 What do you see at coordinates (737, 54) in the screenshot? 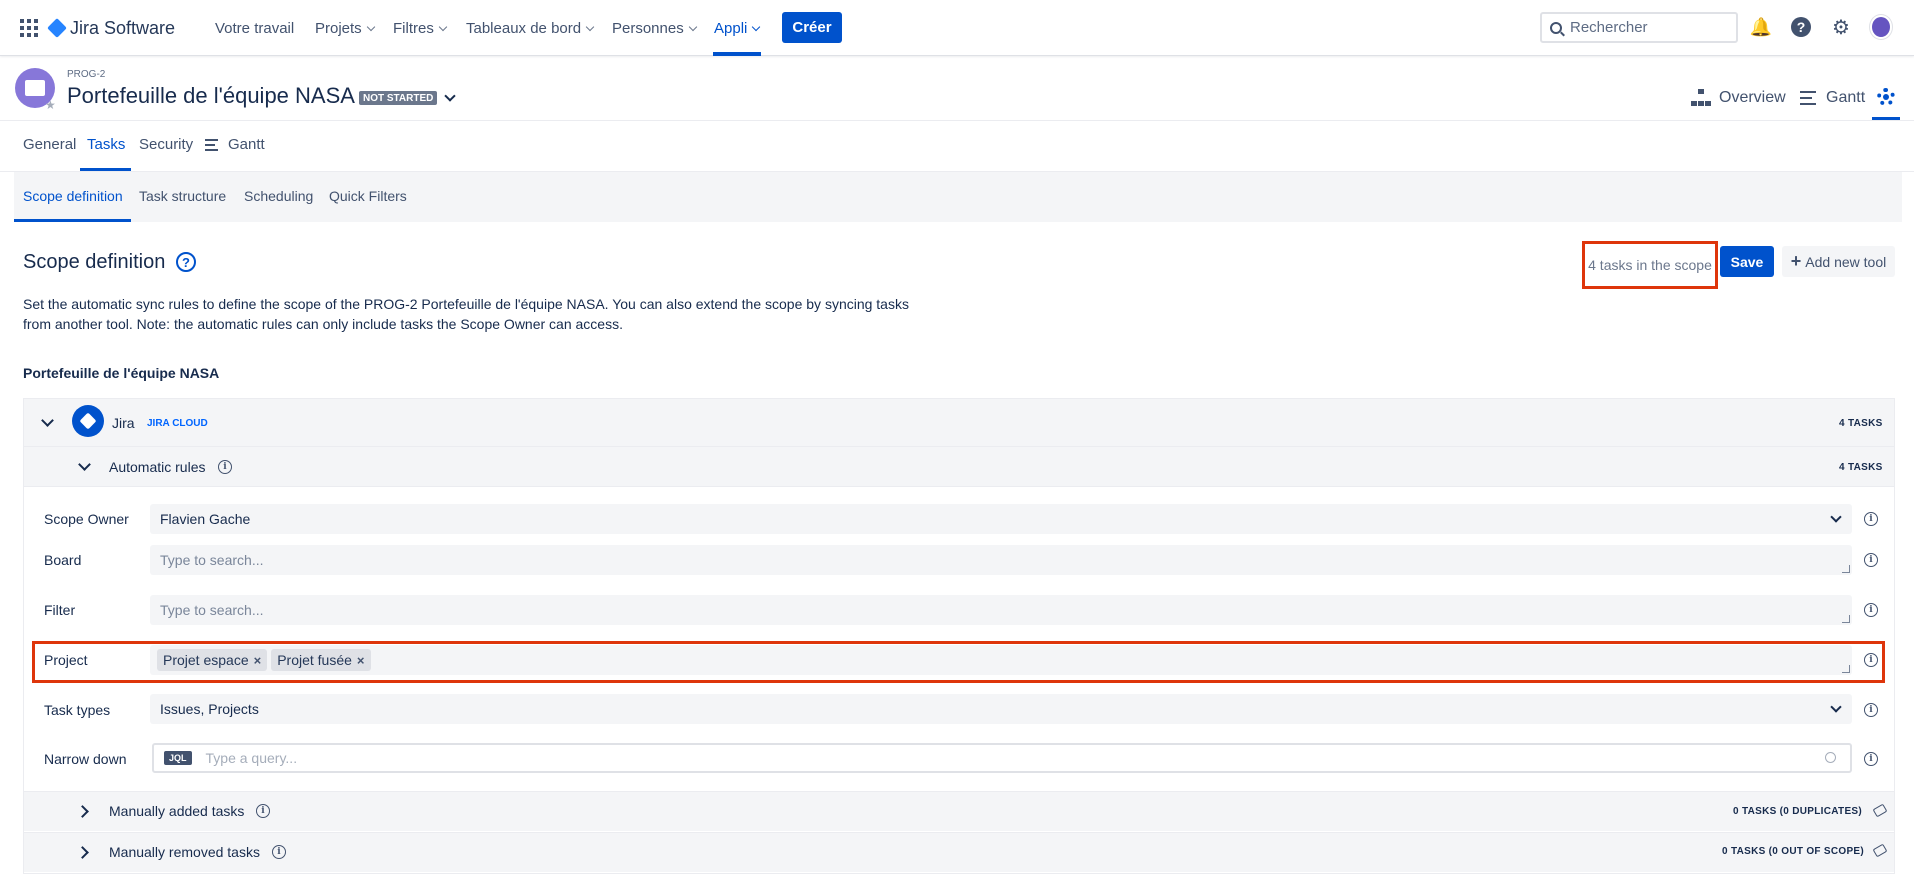
I see `active-nav-indicator` at bounding box center [737, 54].